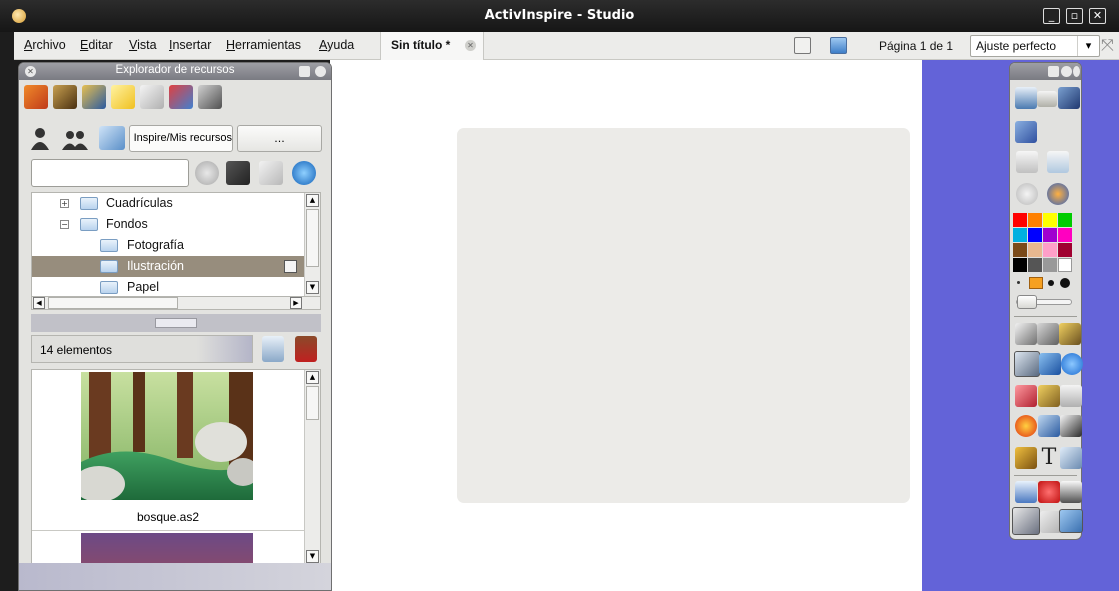  I want to click on scroll-left-icon: ◀, so click(39, 303).